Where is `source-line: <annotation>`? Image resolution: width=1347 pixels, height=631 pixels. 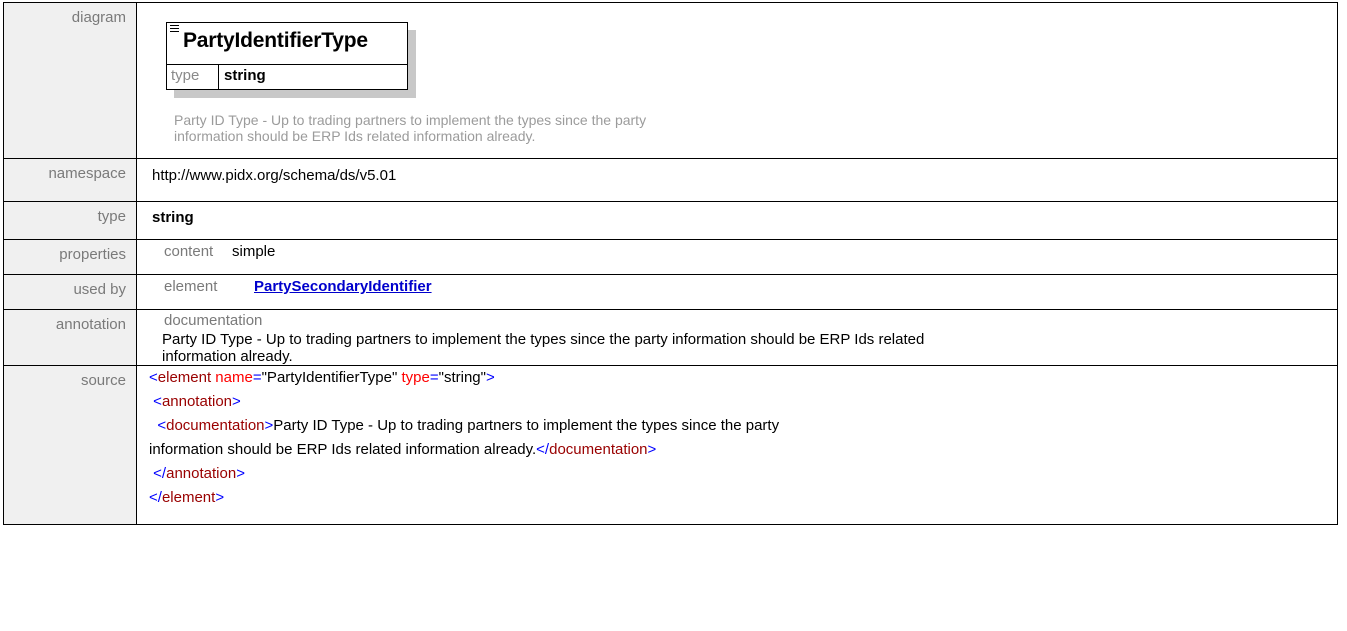 source-line: <annotation> is located at coordinates (197, 401).